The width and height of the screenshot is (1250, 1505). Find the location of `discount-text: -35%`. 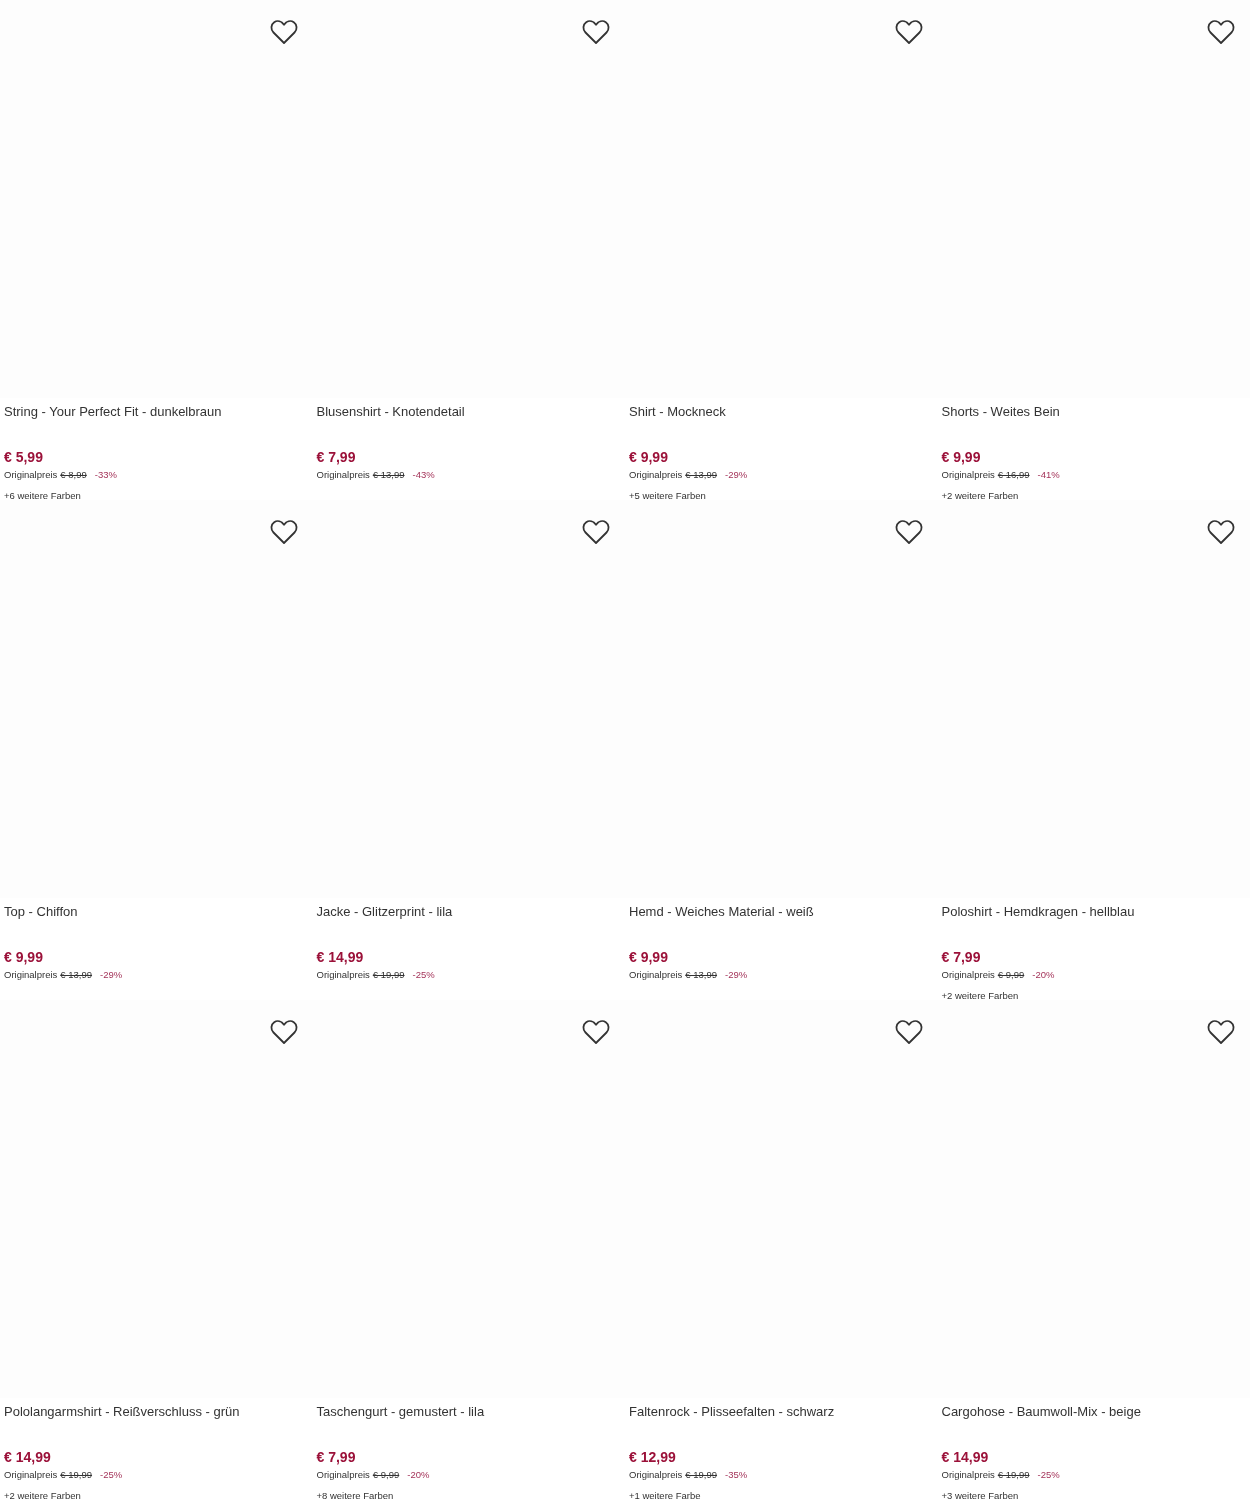

discount-text: -35% is located at coordinates (736, 1475).